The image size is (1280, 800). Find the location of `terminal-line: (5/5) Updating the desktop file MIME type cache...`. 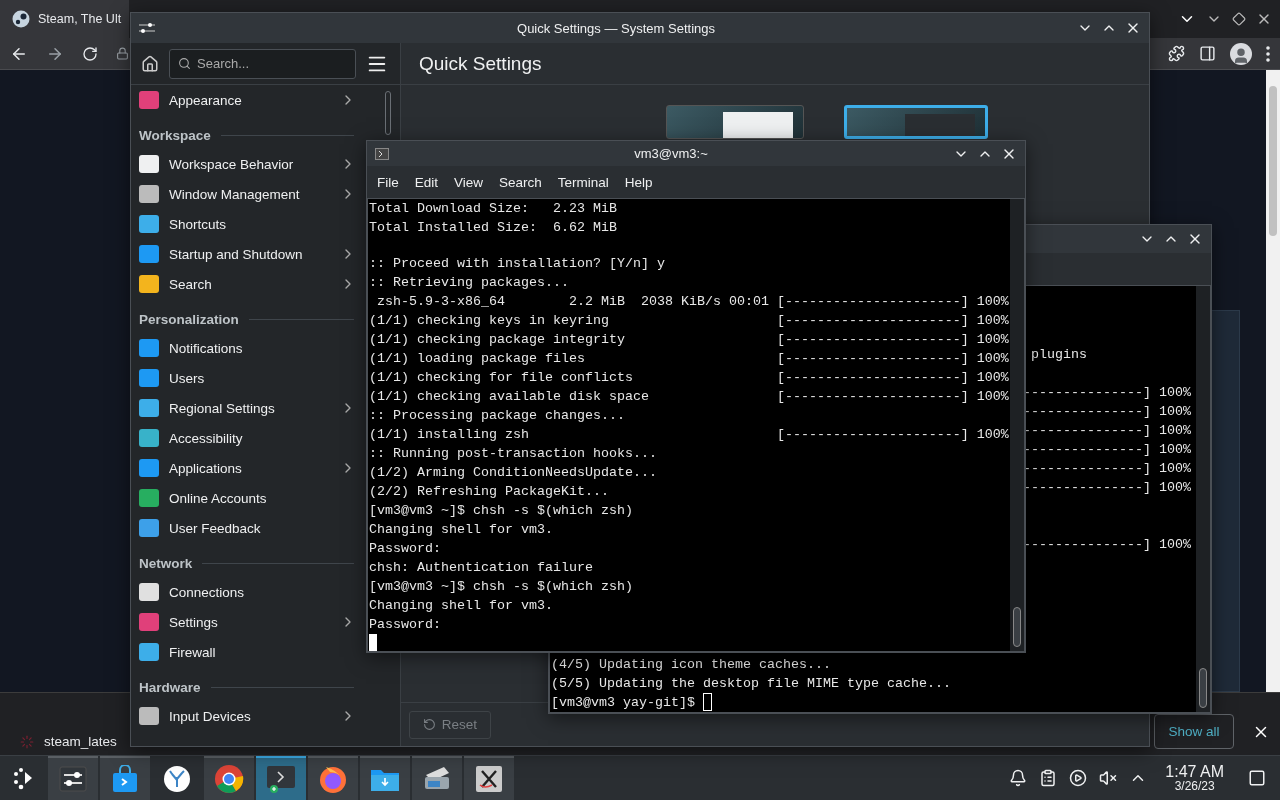

terminal-line: (5/5) Updating the desktop file MIME type cache... is located at coordinates (751, 684).